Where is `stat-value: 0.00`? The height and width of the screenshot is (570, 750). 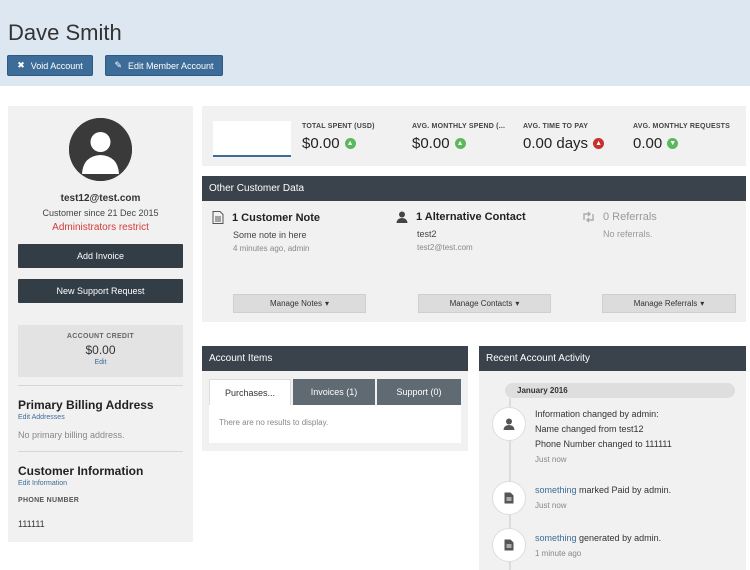 stat-value: 0.00 is located at coordinates (648, 143).